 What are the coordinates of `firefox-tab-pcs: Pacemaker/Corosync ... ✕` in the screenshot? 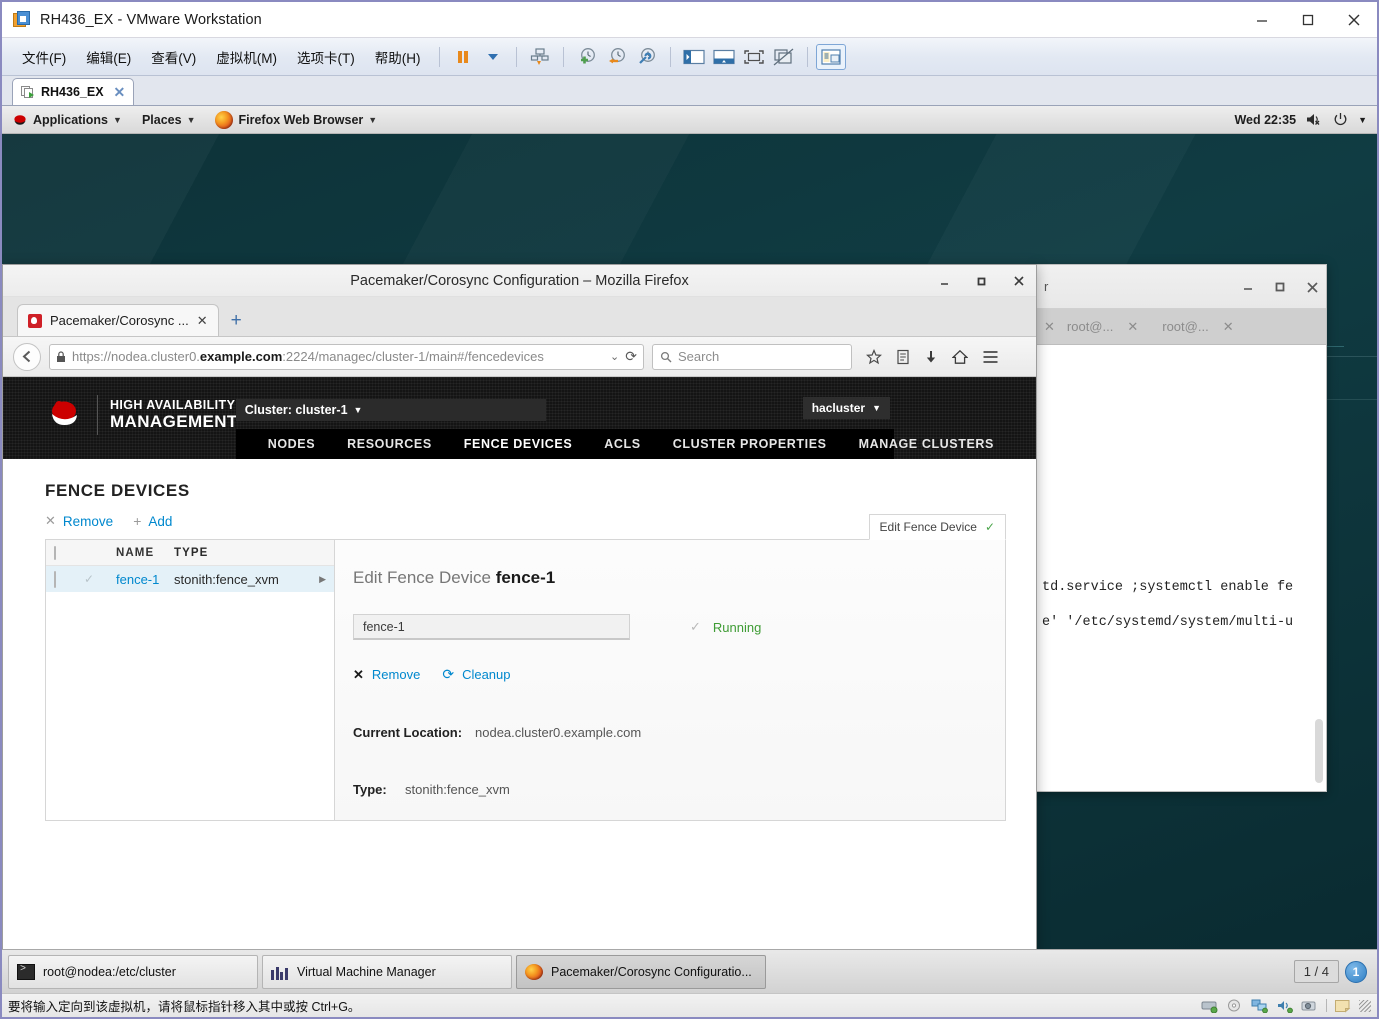 It's located at (118, 320).